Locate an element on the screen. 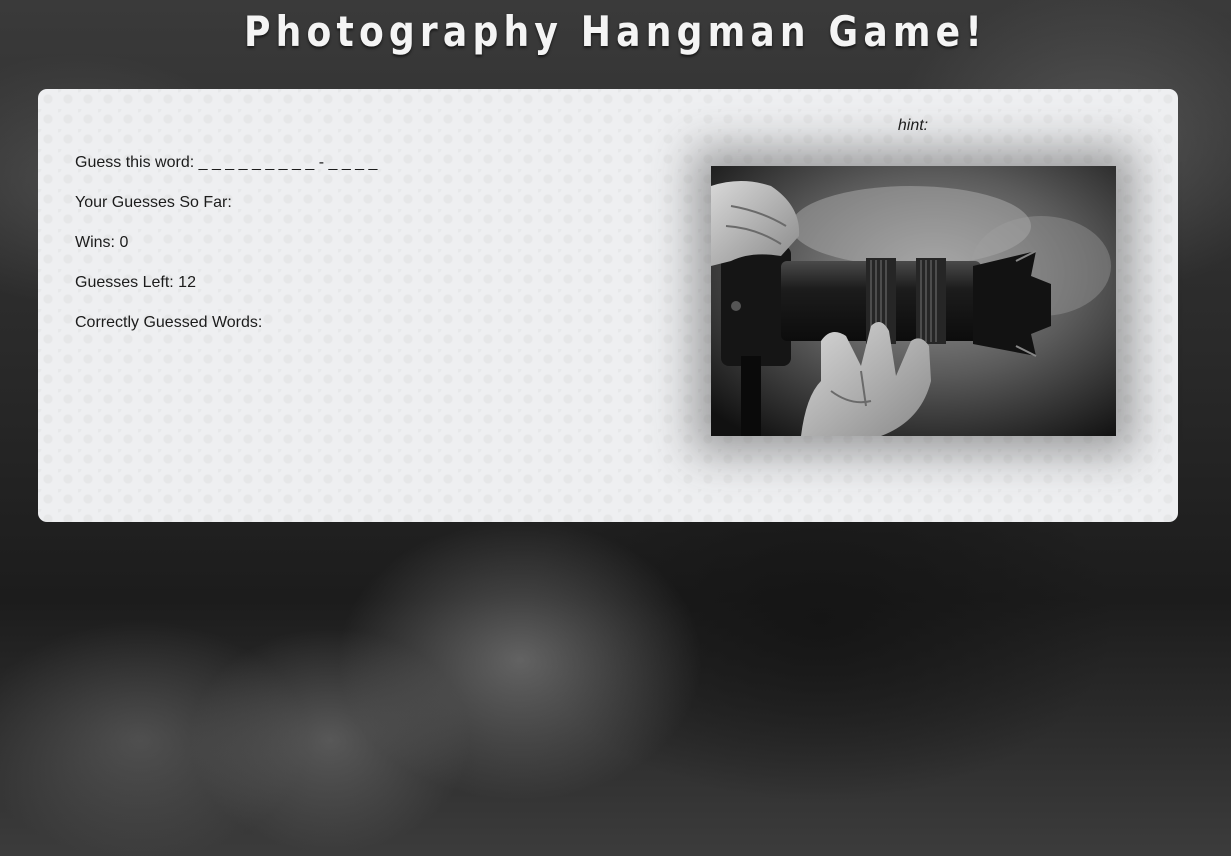  camera-photo is located at coordinates (913, 301).